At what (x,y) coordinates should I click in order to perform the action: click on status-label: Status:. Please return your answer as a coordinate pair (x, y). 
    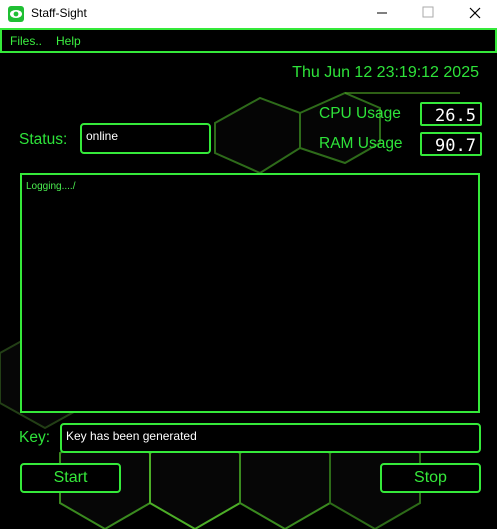
    Looking at the image, I should click on (43, 139).